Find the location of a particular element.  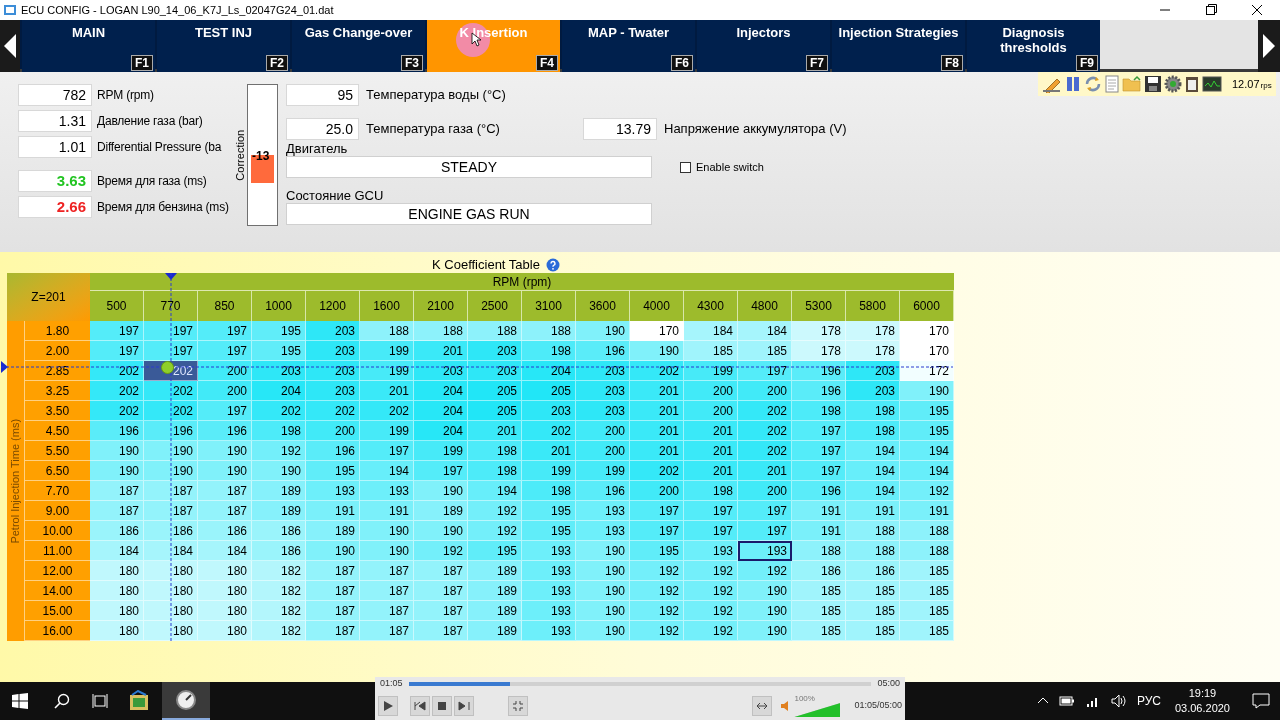

previous-button is located at coordinates (420, 705).